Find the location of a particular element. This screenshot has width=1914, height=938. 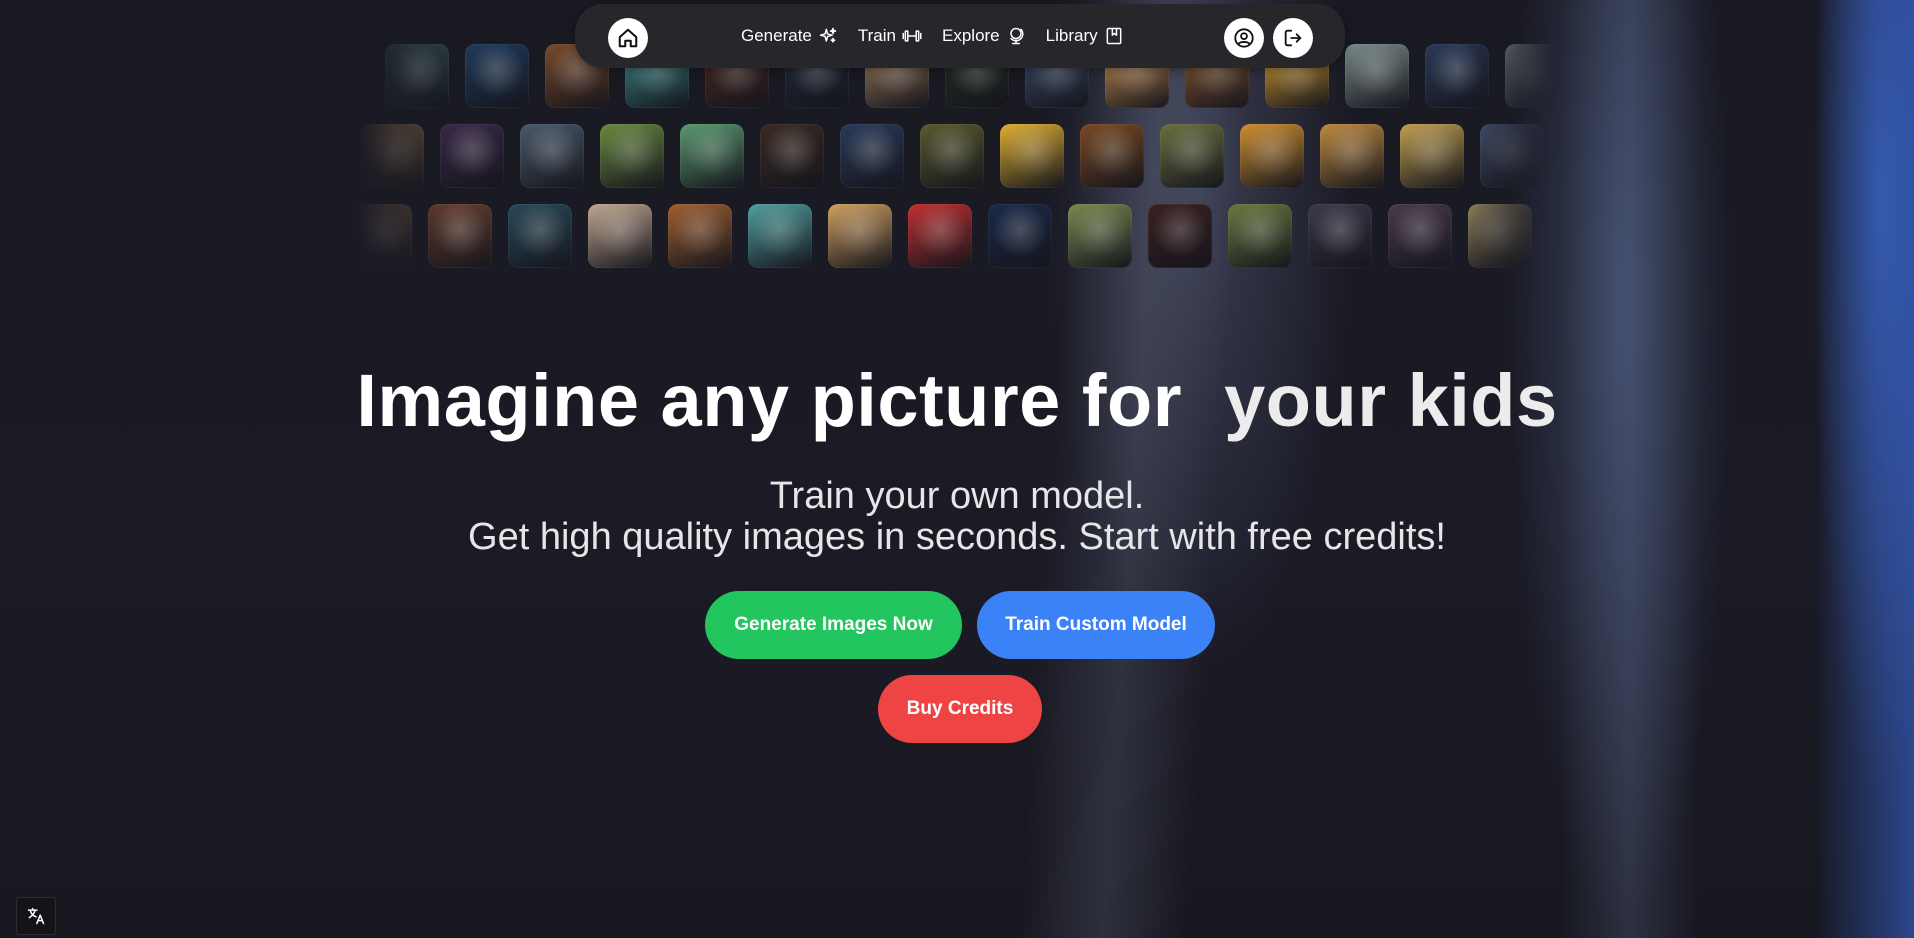

home-icon is located at coordinates (628, 38).